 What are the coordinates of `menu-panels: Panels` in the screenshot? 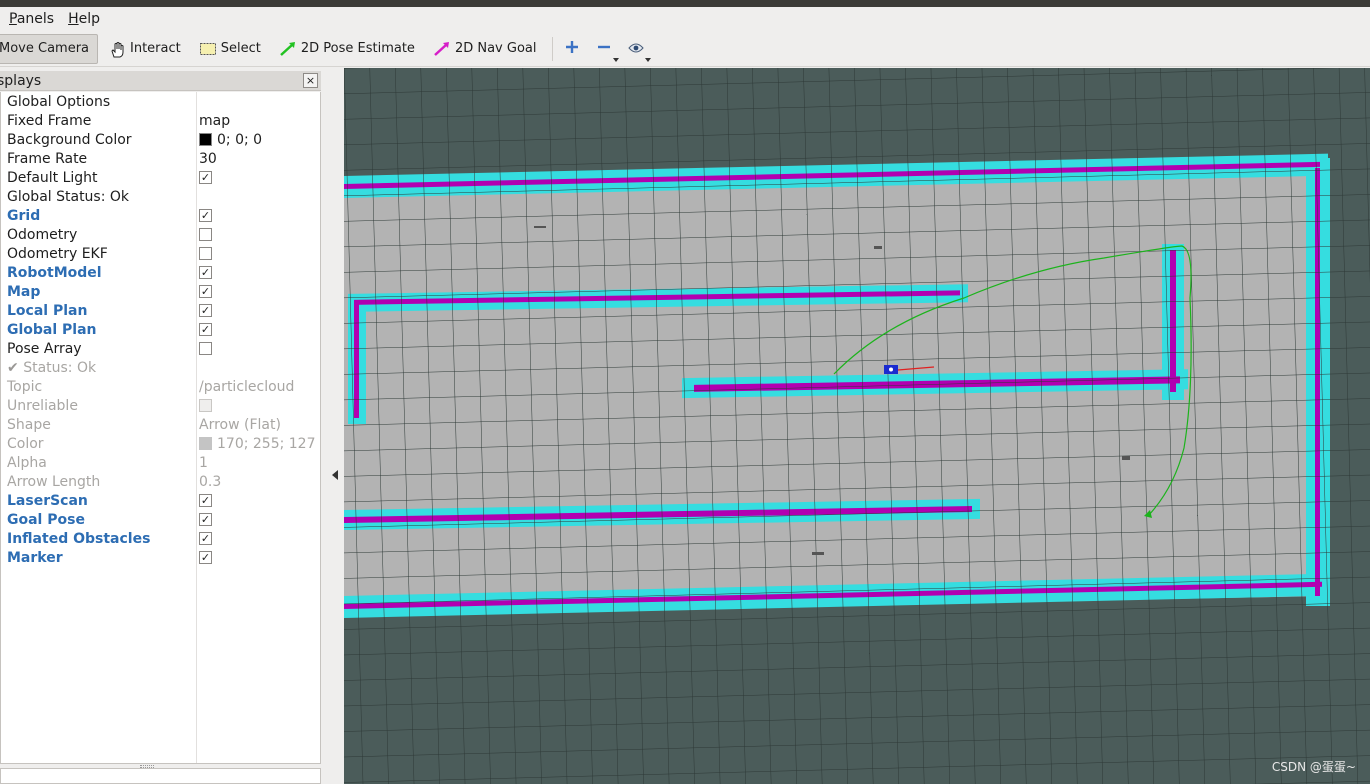 It's located at (31, 19).